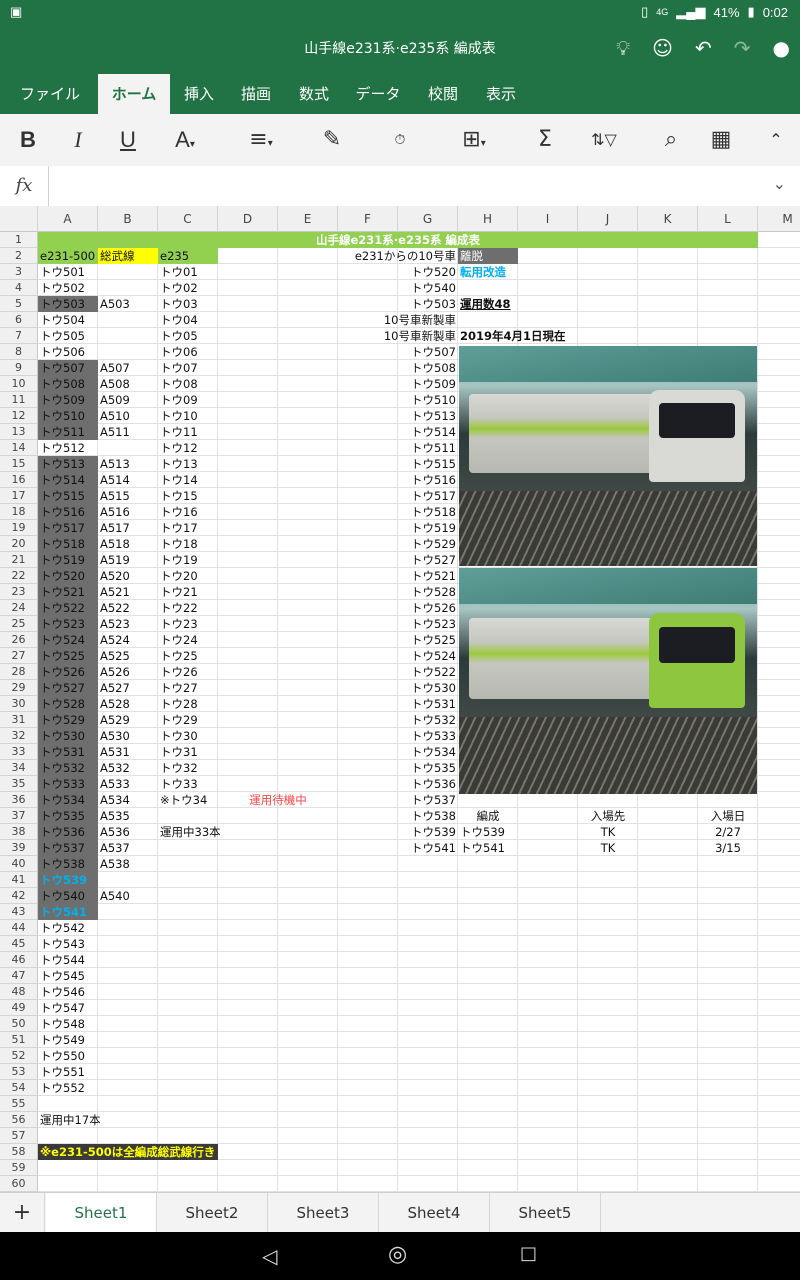  What do you see at coordinates (68, 656) in the screenshot?
I see `cell-a: トウ525` at bounding box center [68, 656].